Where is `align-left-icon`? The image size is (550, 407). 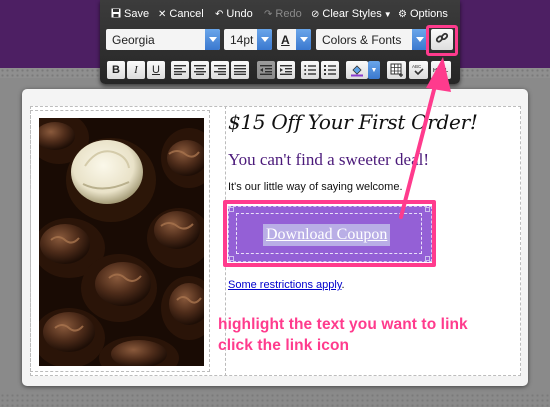
align-left-icon is located at coordinates (180, 70).